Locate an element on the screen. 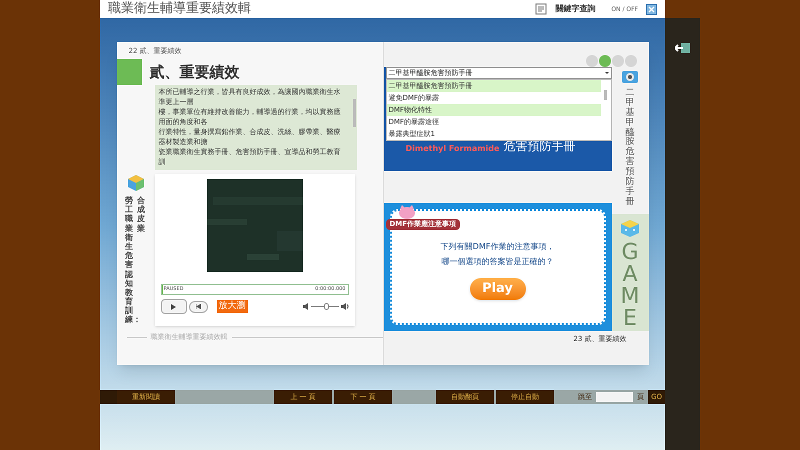 The width and height of the screenshot is (800, 450). rewind-icon is located at coordinates (198, 306).